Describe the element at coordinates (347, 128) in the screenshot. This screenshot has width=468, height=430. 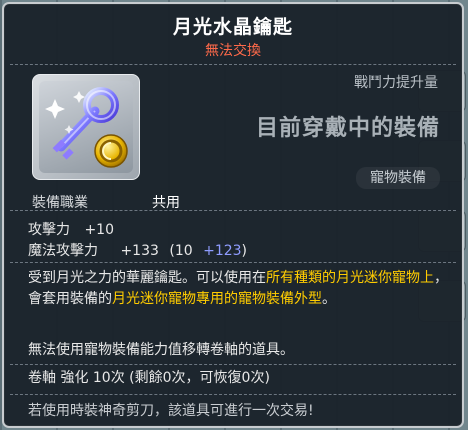
I see `equipped-notice: 目前穿戴中的裝備` at that location.